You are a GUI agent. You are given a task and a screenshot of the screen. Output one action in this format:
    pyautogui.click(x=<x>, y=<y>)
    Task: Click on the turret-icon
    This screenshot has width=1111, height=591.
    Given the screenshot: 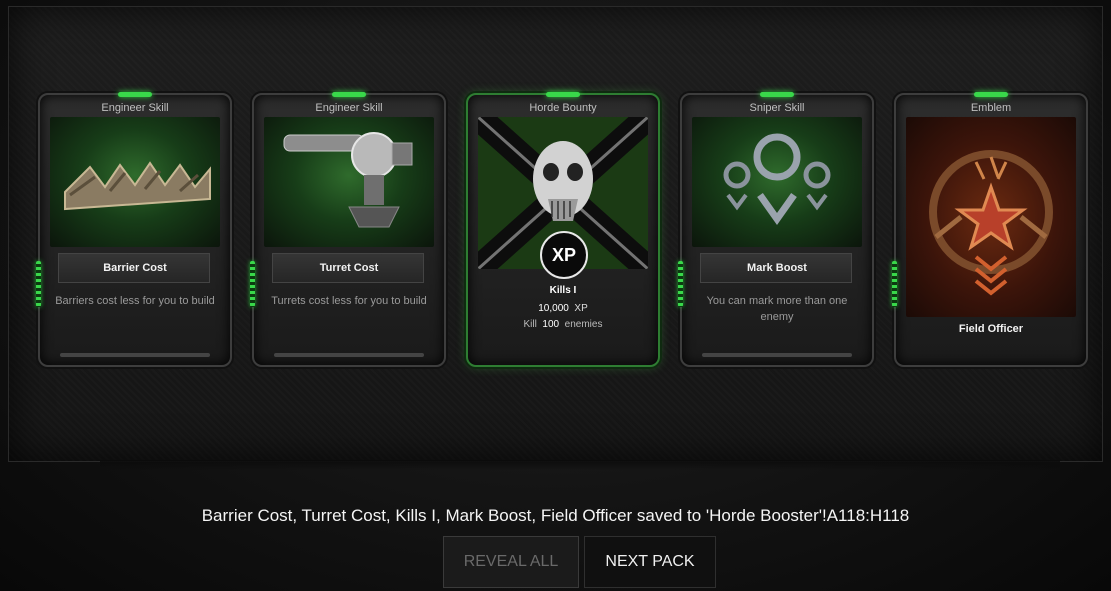 What is the action you would take?
    pyautogui.click(x=348, y=180)
    